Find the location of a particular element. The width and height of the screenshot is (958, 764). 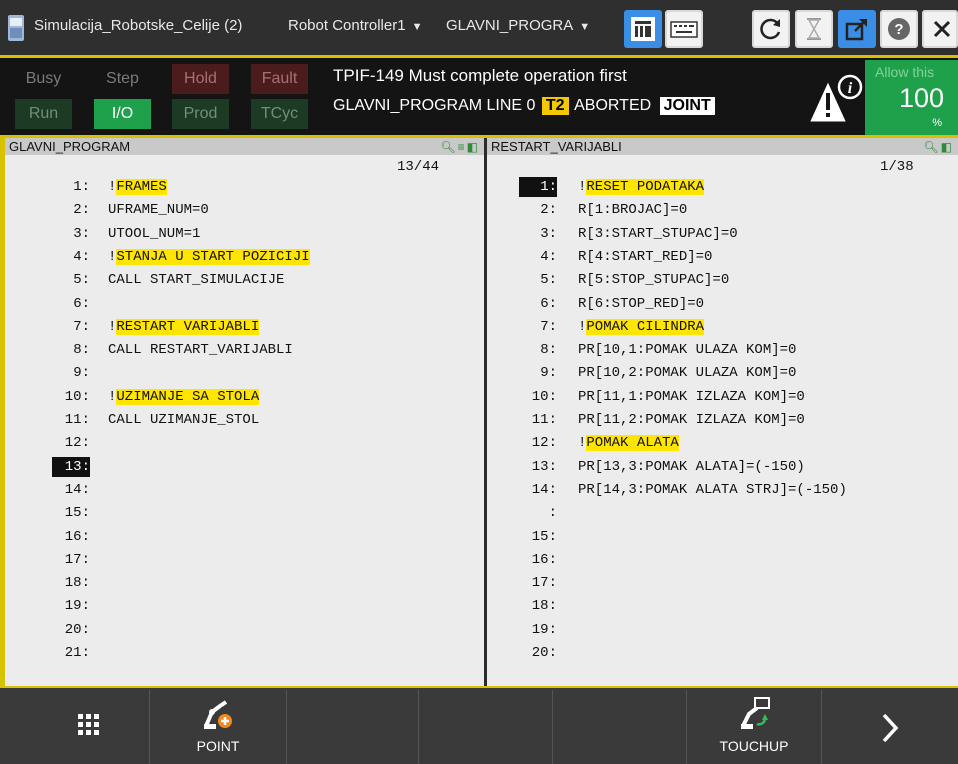

program-line-row: 7: !POMAK CILINDRA is located at coordinates (722, 327).